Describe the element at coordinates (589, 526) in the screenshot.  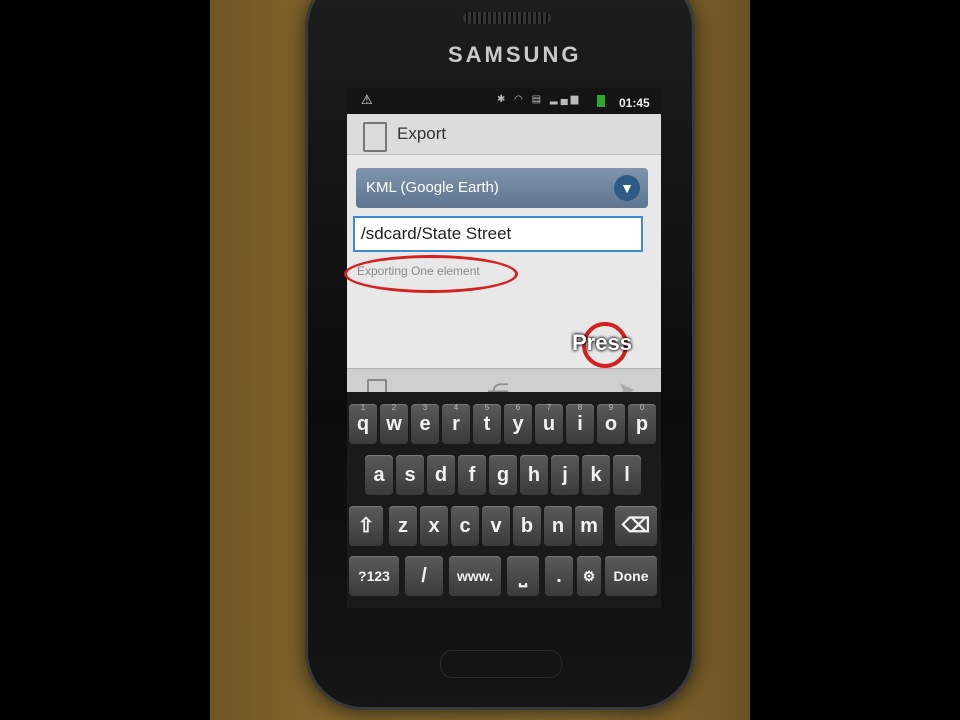
I see `key-m: m` at that location.